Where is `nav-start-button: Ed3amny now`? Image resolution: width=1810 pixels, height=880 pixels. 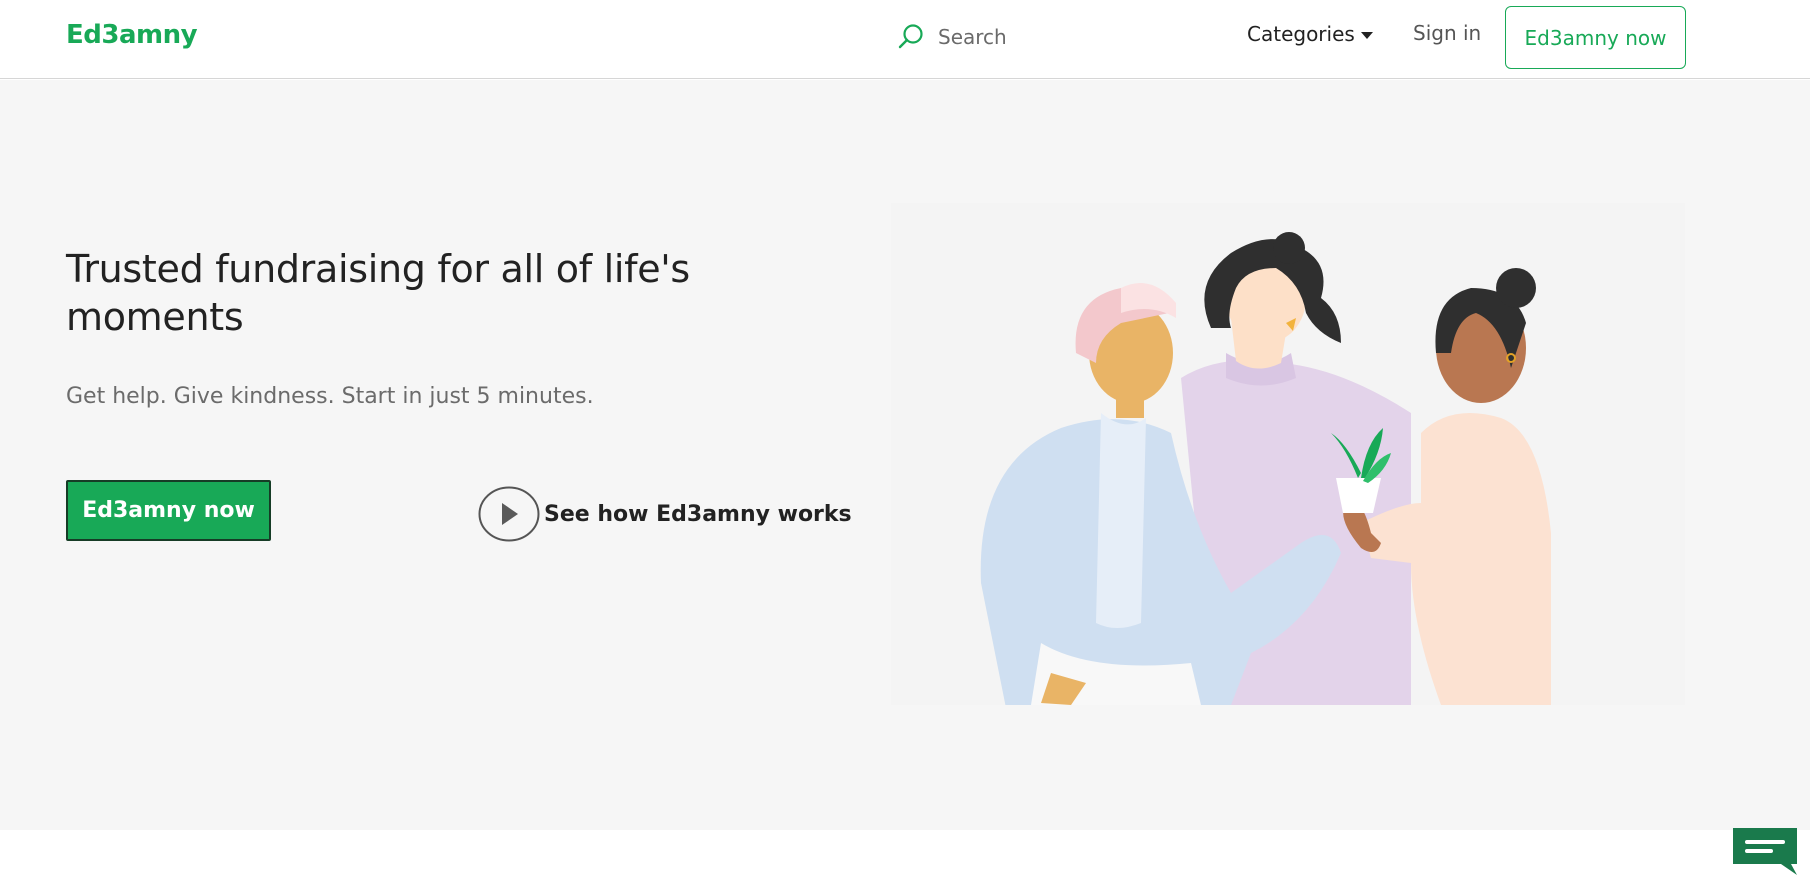 nav-start-button: Ed3amny now is located at coordinates (1595, 37).